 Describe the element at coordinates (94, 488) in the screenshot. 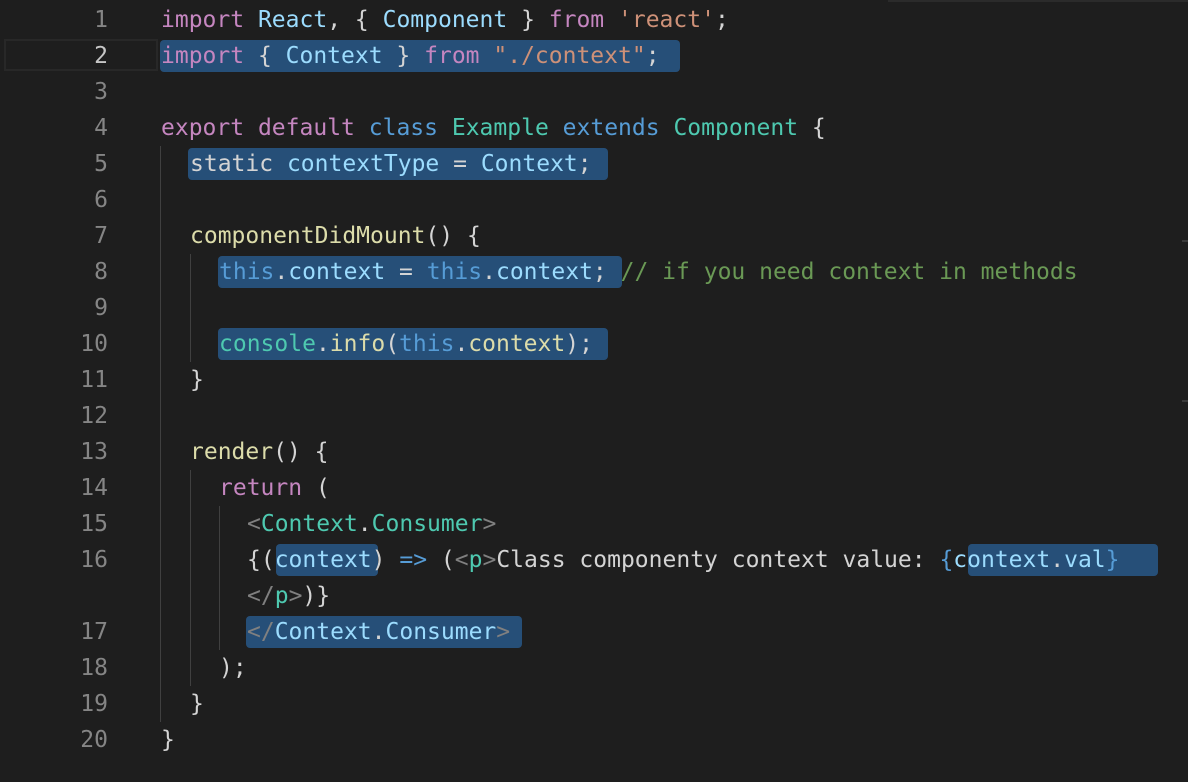

I see `line-number: 14` at that location.